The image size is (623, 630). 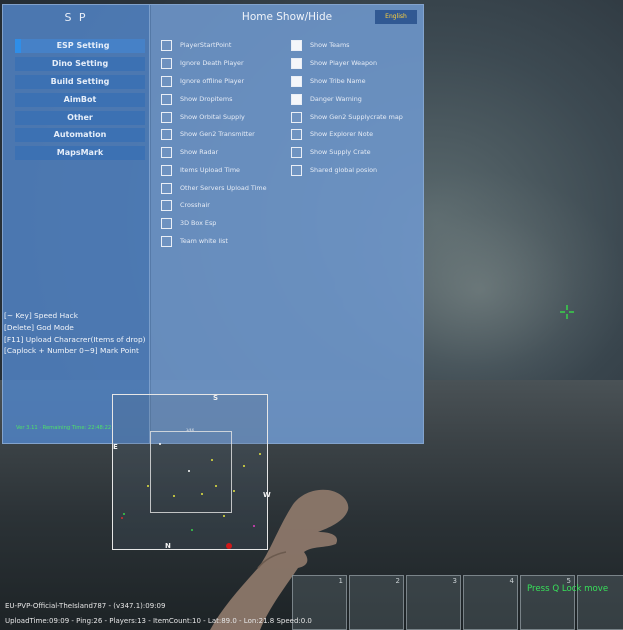 I want to click on sidebar-item-mapsmark: MapsMark, so click(x=80, y=153).